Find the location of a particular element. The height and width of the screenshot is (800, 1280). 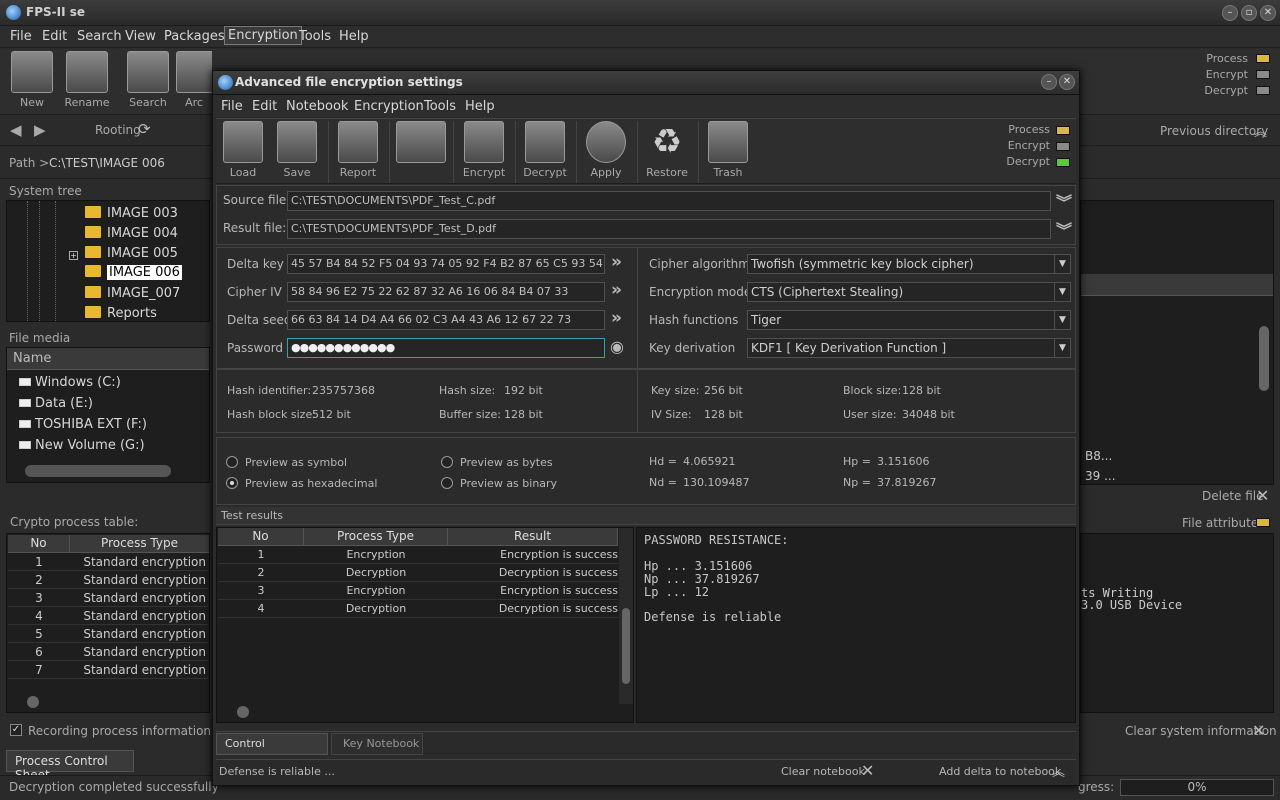

dialog-menu-notebook: Notebook is located at coordinates (317, 106).